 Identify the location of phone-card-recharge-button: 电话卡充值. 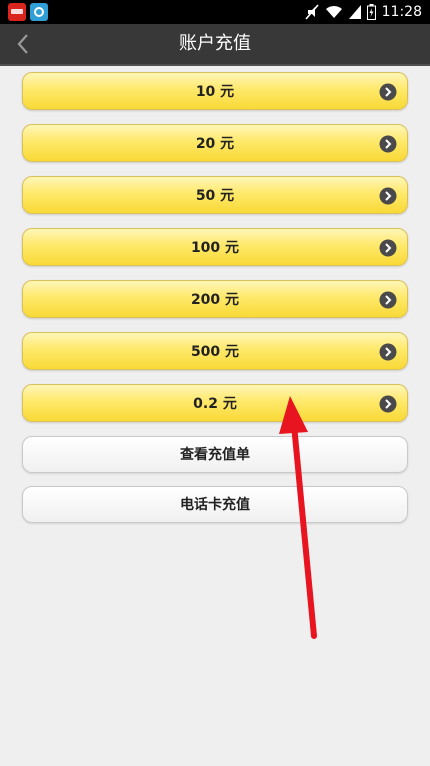
(215, 504).